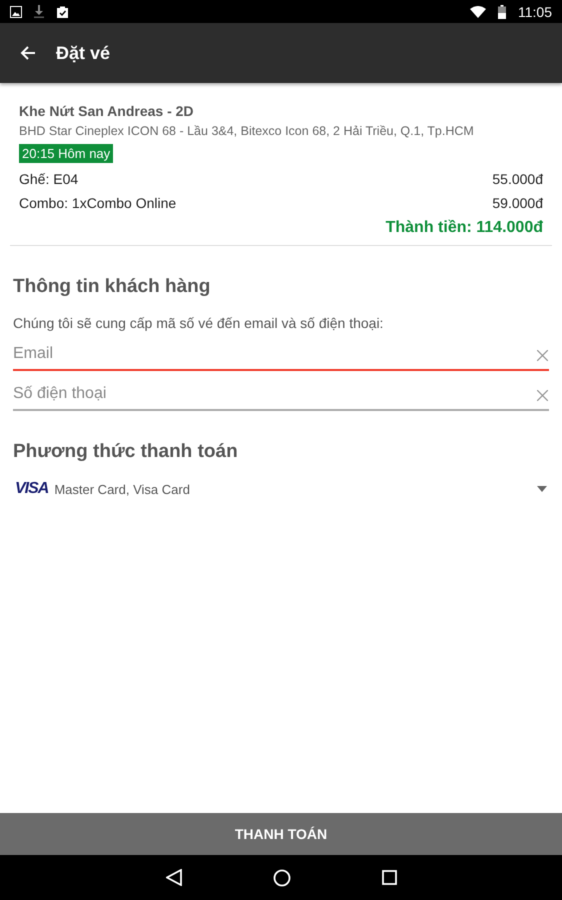  Describe the element at coordinates (126, 452) in the screenshot. I see `section-heading: Phương thức thanh toán` at that location.